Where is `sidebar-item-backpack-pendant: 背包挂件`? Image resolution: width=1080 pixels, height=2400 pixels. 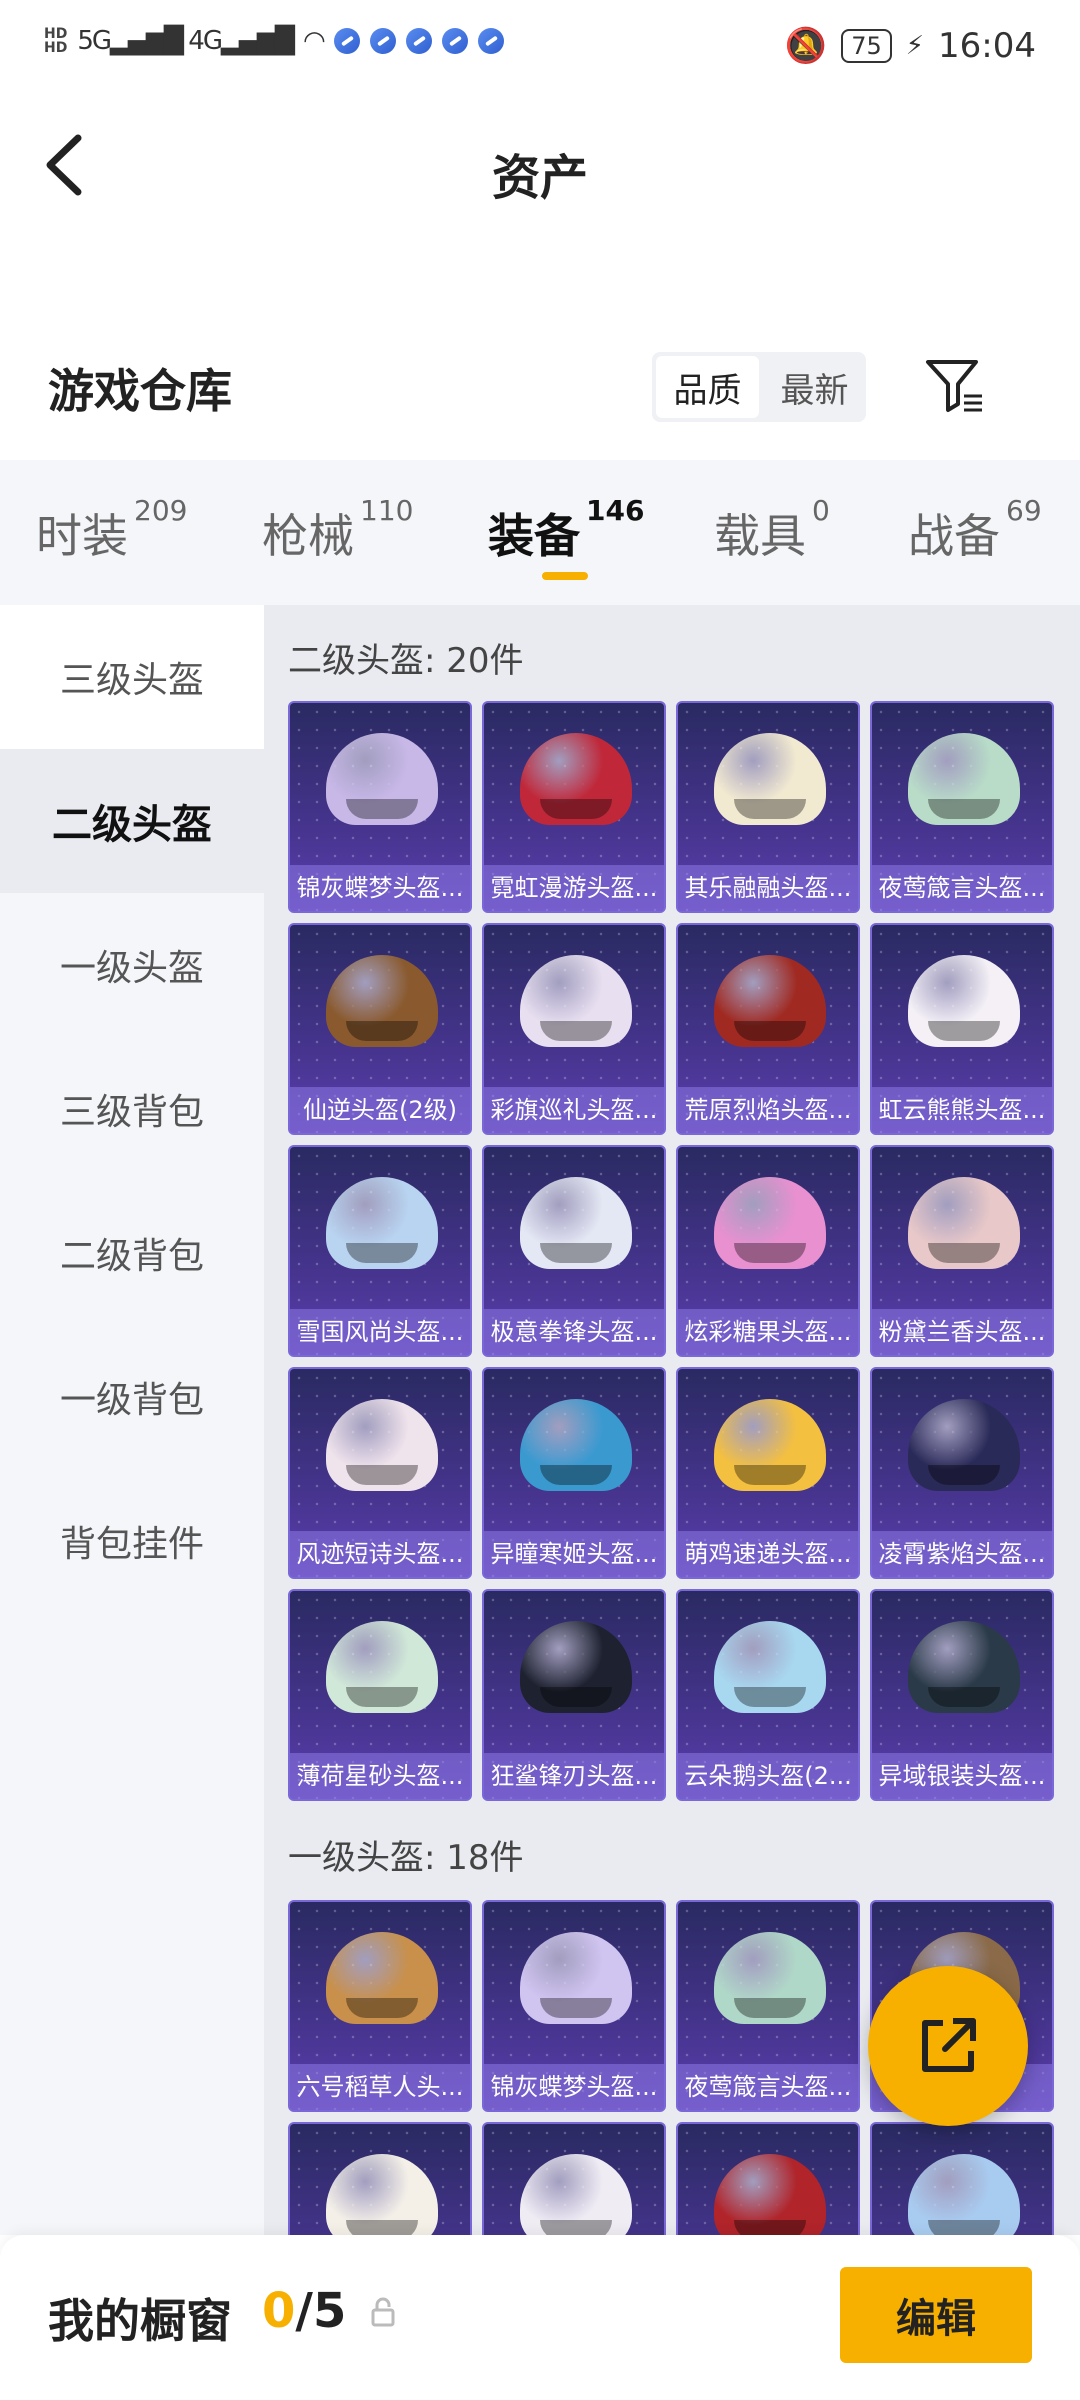 sidebar-item-backpack-pendant: 背包挂件 is located at coordinates (132, 1541).